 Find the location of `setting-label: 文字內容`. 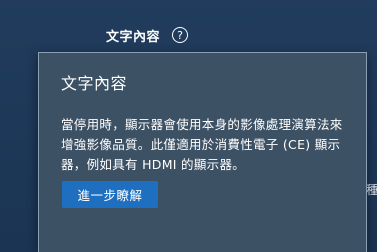

setting-label: 文字內容 is located at coordinates (133, 37).